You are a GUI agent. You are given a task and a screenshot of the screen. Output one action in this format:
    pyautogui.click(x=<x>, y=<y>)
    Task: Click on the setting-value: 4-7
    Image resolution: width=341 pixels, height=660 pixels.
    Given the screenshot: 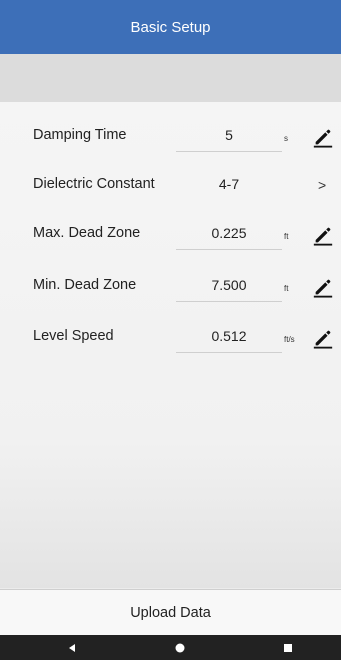 What is the action you would take?
    pyautogui.click(x=229, y=184)
    